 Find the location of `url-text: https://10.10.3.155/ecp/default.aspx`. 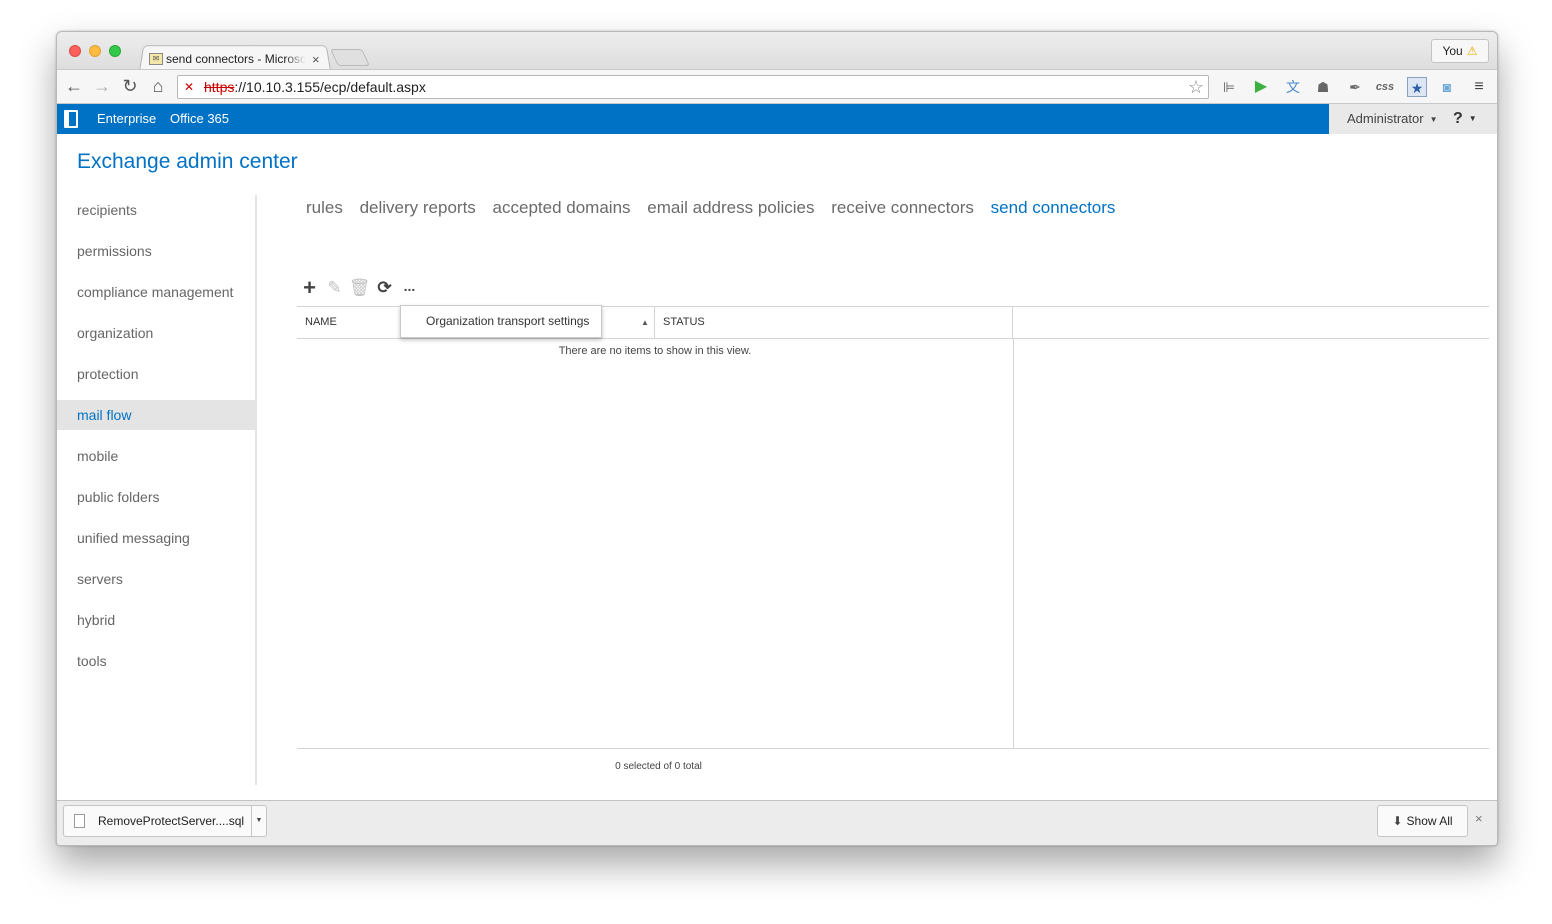

url-text: https://10.10.3.155/ecp/default.aspx is located at coordinates (315, 87).